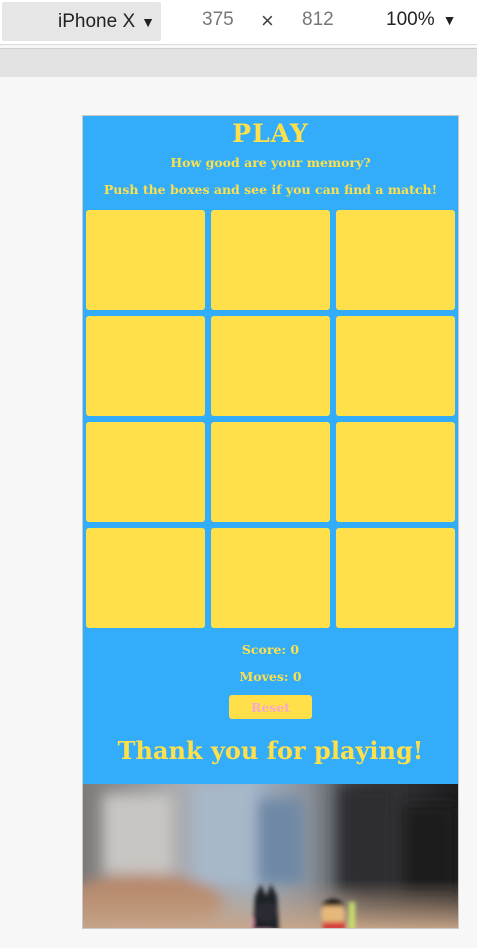 Image resolution: width=477 pixels, height=948 pixels. What do you see at coordinates (270, 649) in the screenshot?
I see `score-label: Score: 0` at bounding box center [270, 649].